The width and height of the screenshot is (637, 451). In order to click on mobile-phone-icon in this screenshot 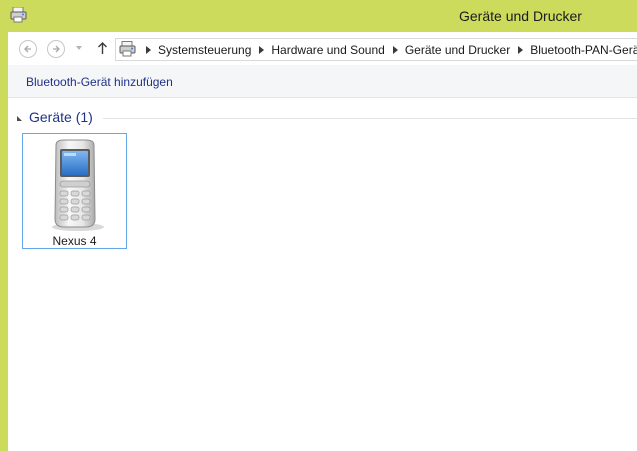, I will do `click(78, 185)`.